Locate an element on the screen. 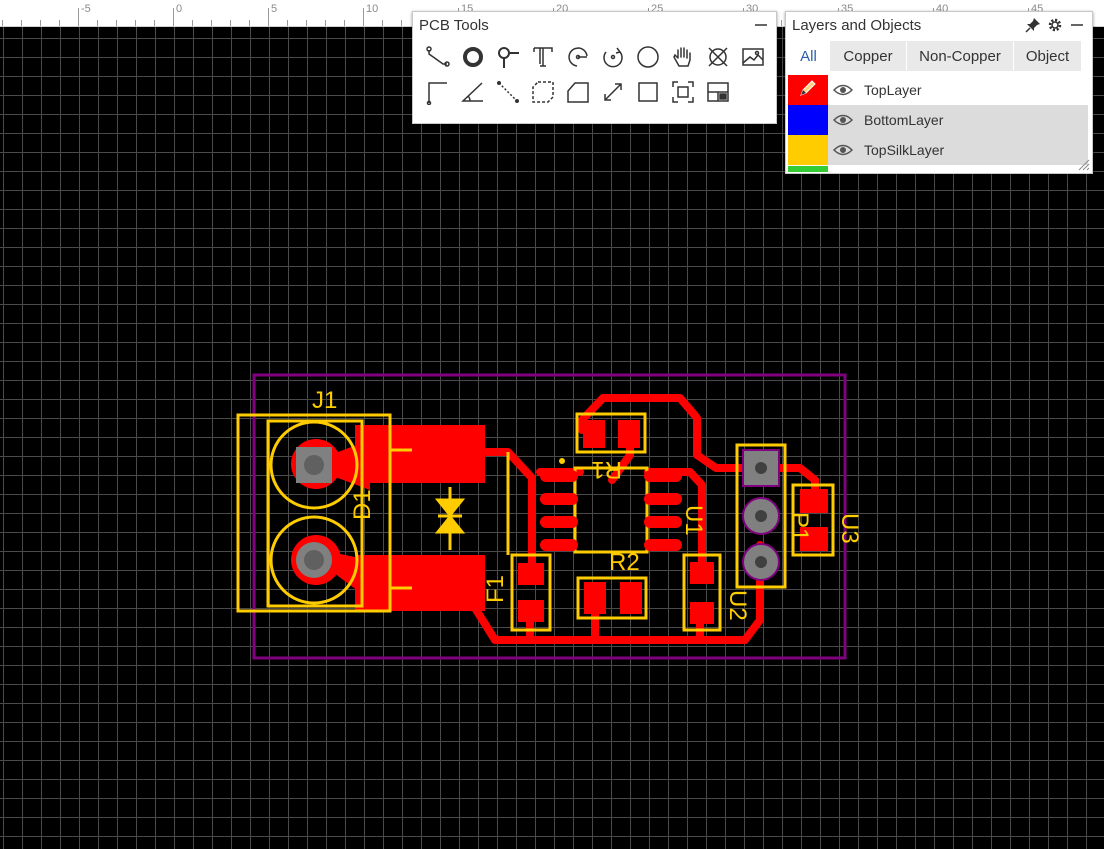 The width and height of the screenshot is (1104, 849). layers-tabs: All Copper Non-Copper Object is located at coordinates (939, 56).